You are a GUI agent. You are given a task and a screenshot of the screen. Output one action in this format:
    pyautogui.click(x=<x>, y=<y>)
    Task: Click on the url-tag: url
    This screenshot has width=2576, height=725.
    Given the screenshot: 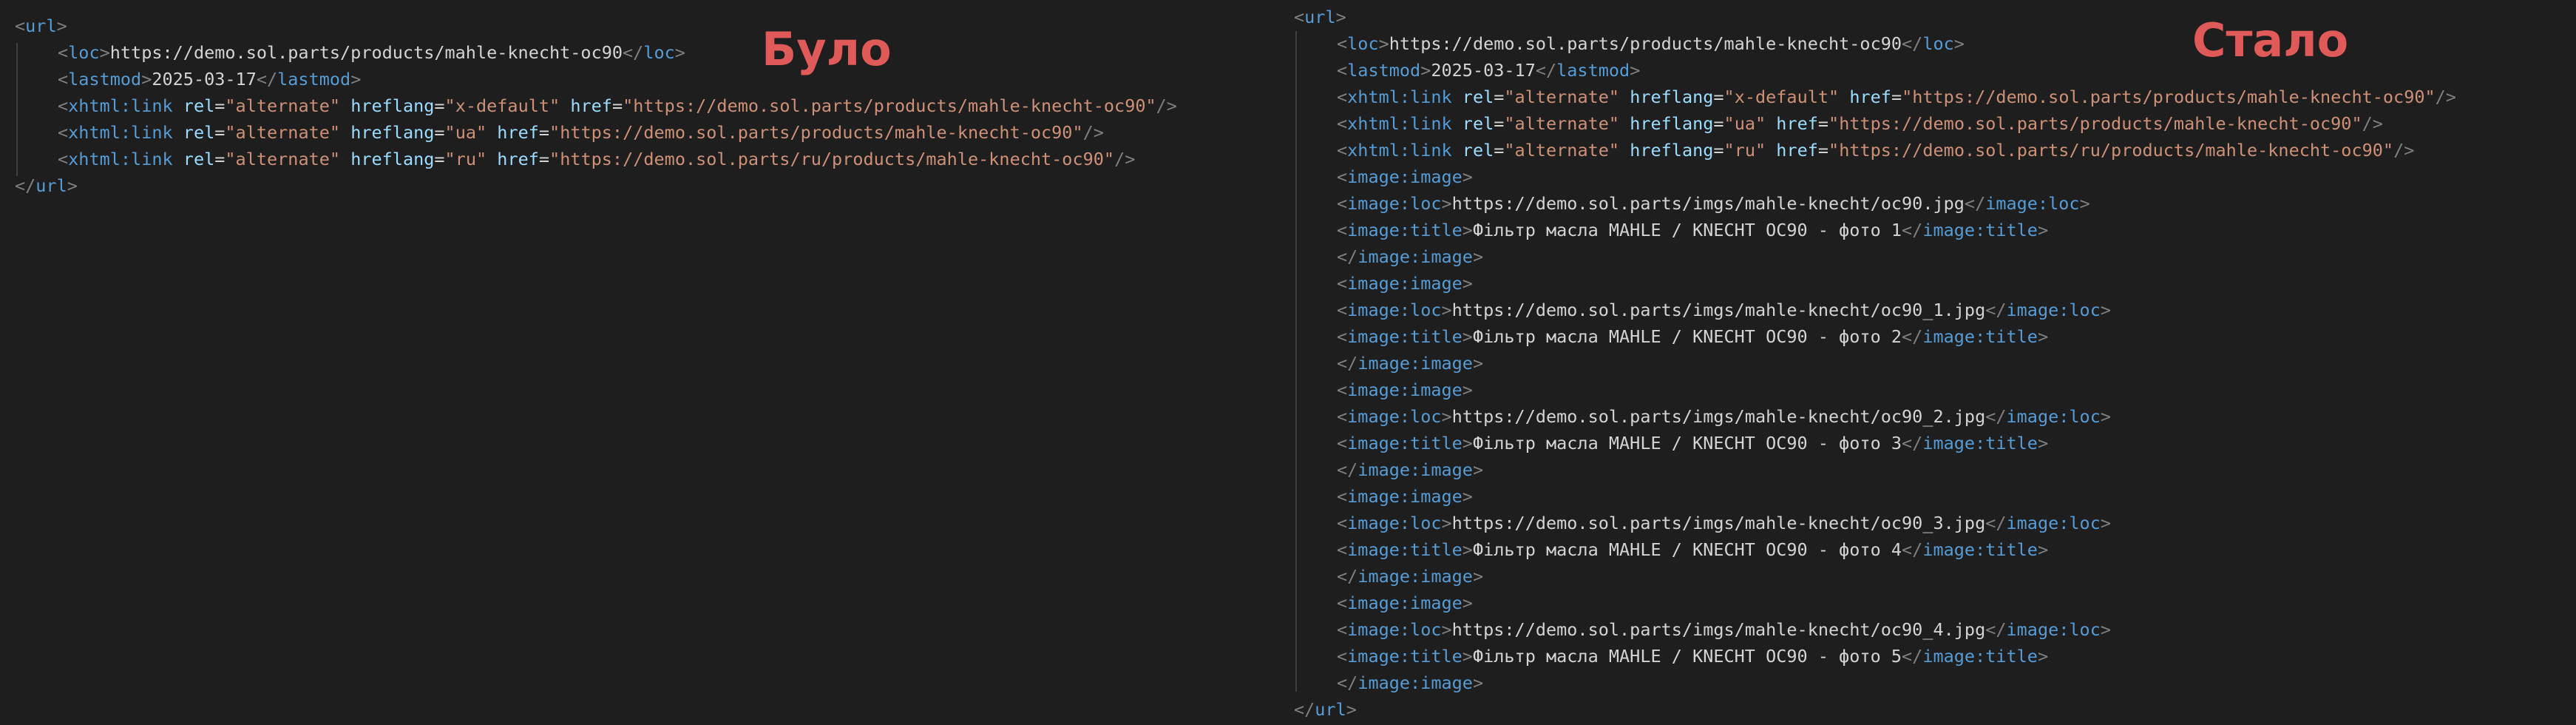 What is the action you would take?
    pyautogui.click(x=41, y=26)
    